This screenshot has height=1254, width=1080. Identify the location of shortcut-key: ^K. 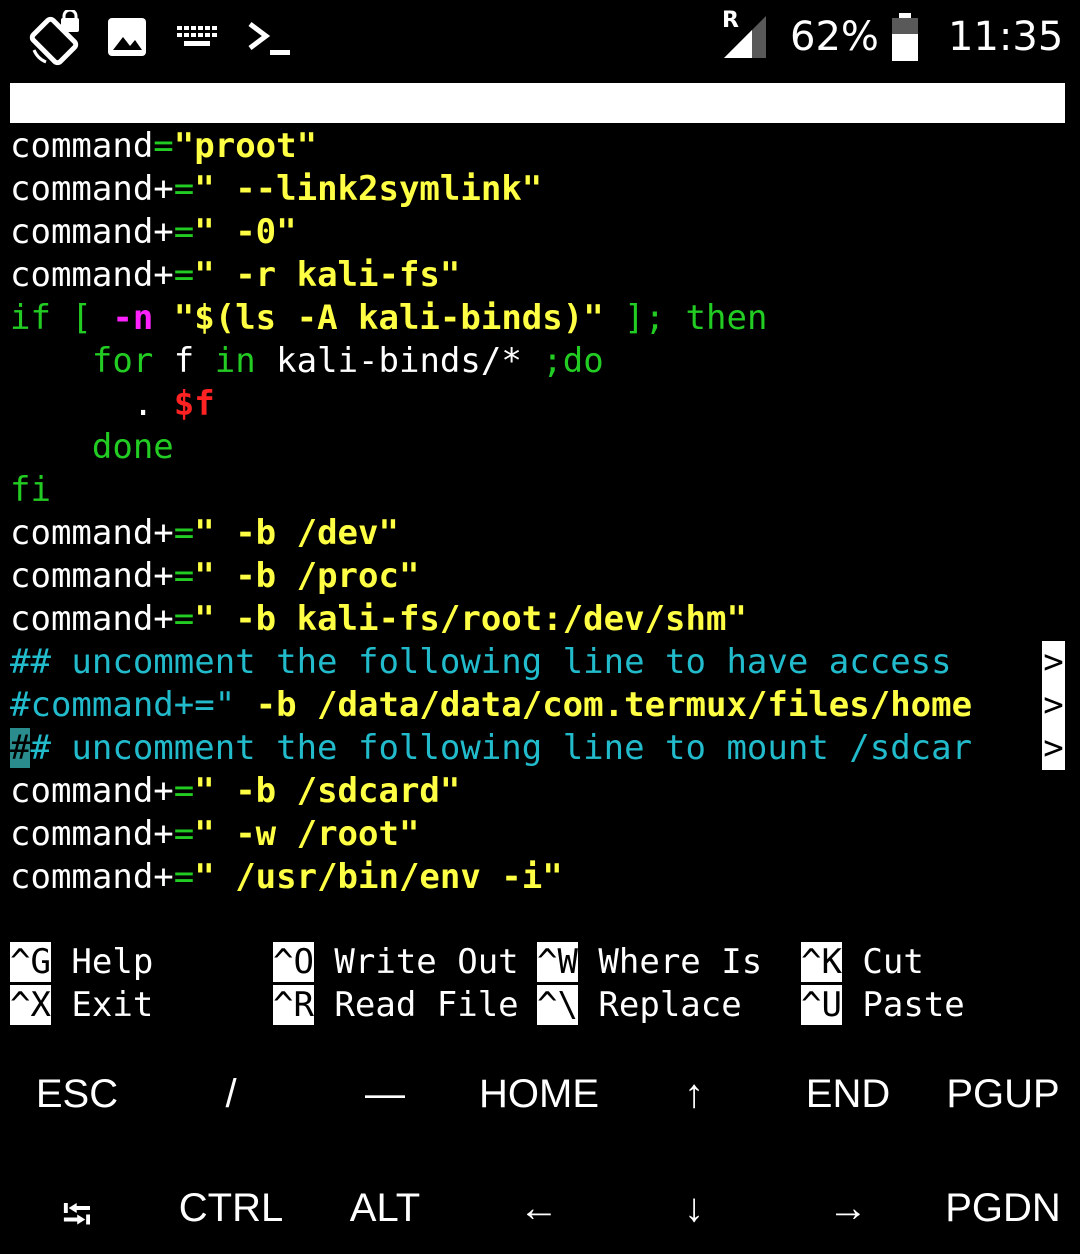
(821, 962).